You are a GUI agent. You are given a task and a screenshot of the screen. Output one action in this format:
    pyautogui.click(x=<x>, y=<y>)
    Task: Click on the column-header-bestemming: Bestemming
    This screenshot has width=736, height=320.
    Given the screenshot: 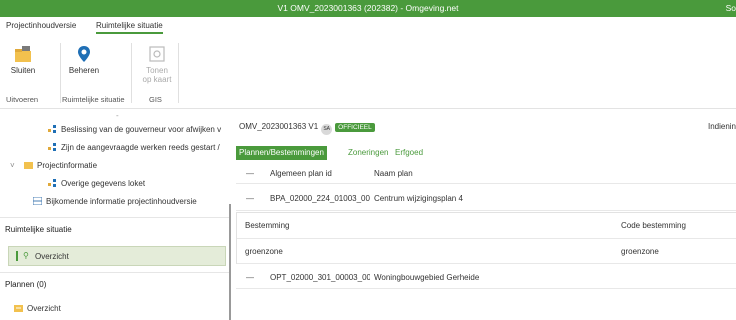 What is the action you would take?
    pyautogui.click(x=267, y=225)
    